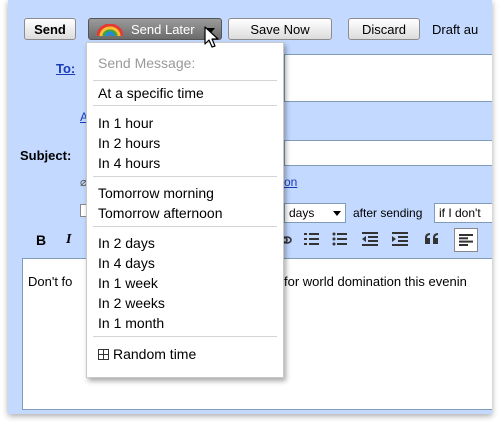  I want to click on subject-field, so click(388, 153).